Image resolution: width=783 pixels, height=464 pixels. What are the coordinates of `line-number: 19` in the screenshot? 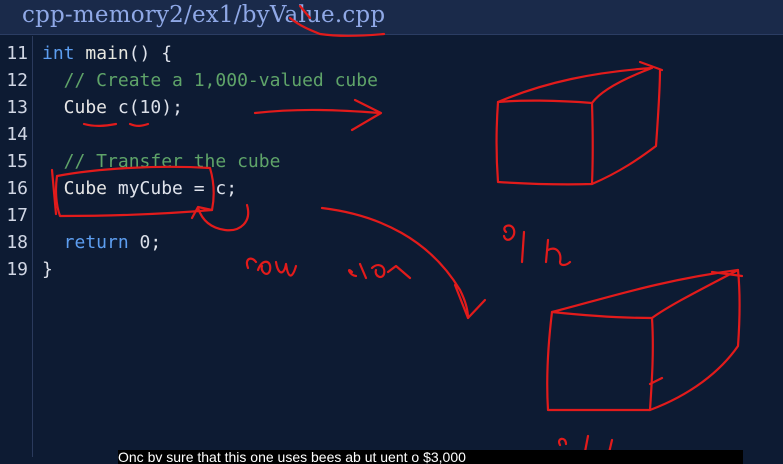 It's located at (17, 269).